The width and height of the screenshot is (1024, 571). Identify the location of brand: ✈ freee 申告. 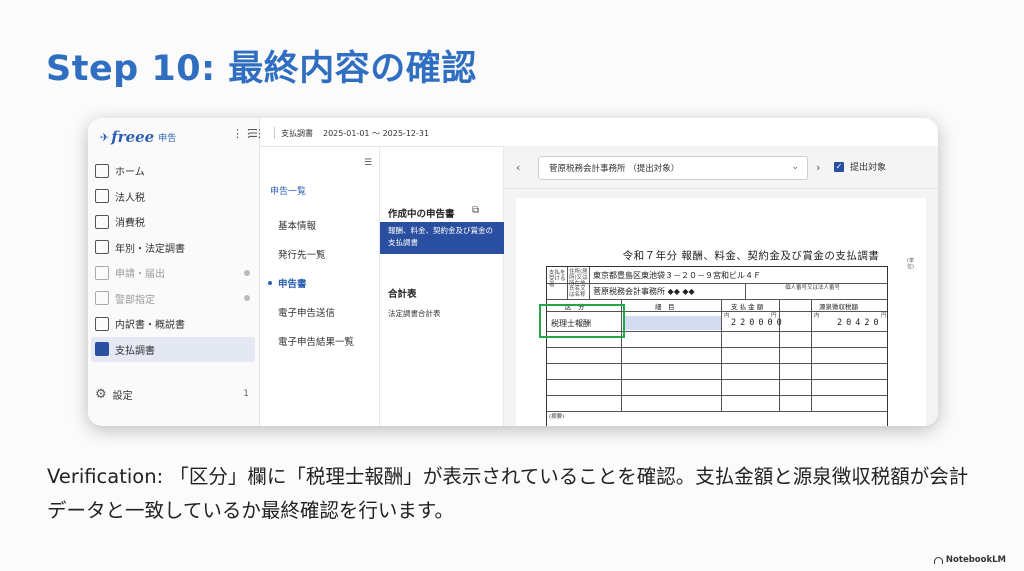
(138, 137).